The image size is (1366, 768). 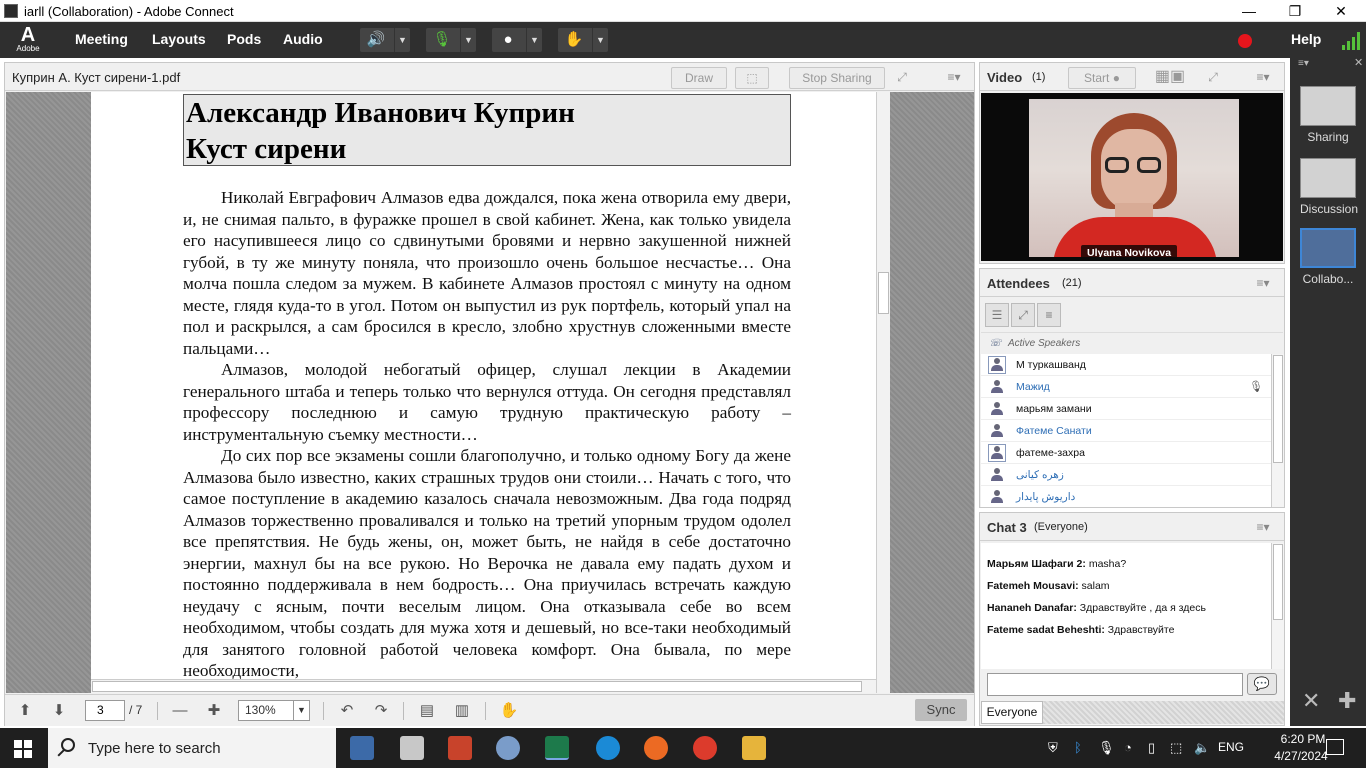 I want to click on attendee-name: زهره کیانی, so click(x=1040, y=475).